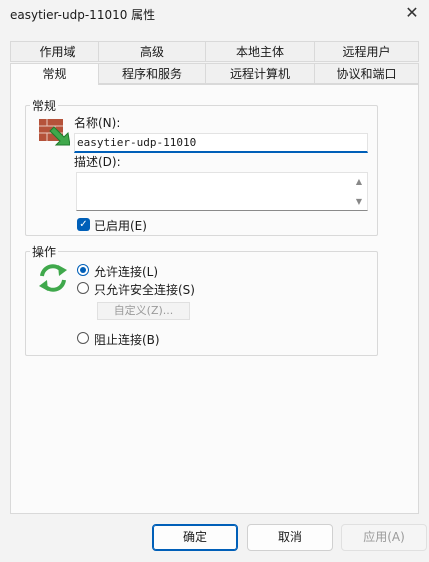  I want to click on allow-label: 允许连接(L), so click(126, 272).